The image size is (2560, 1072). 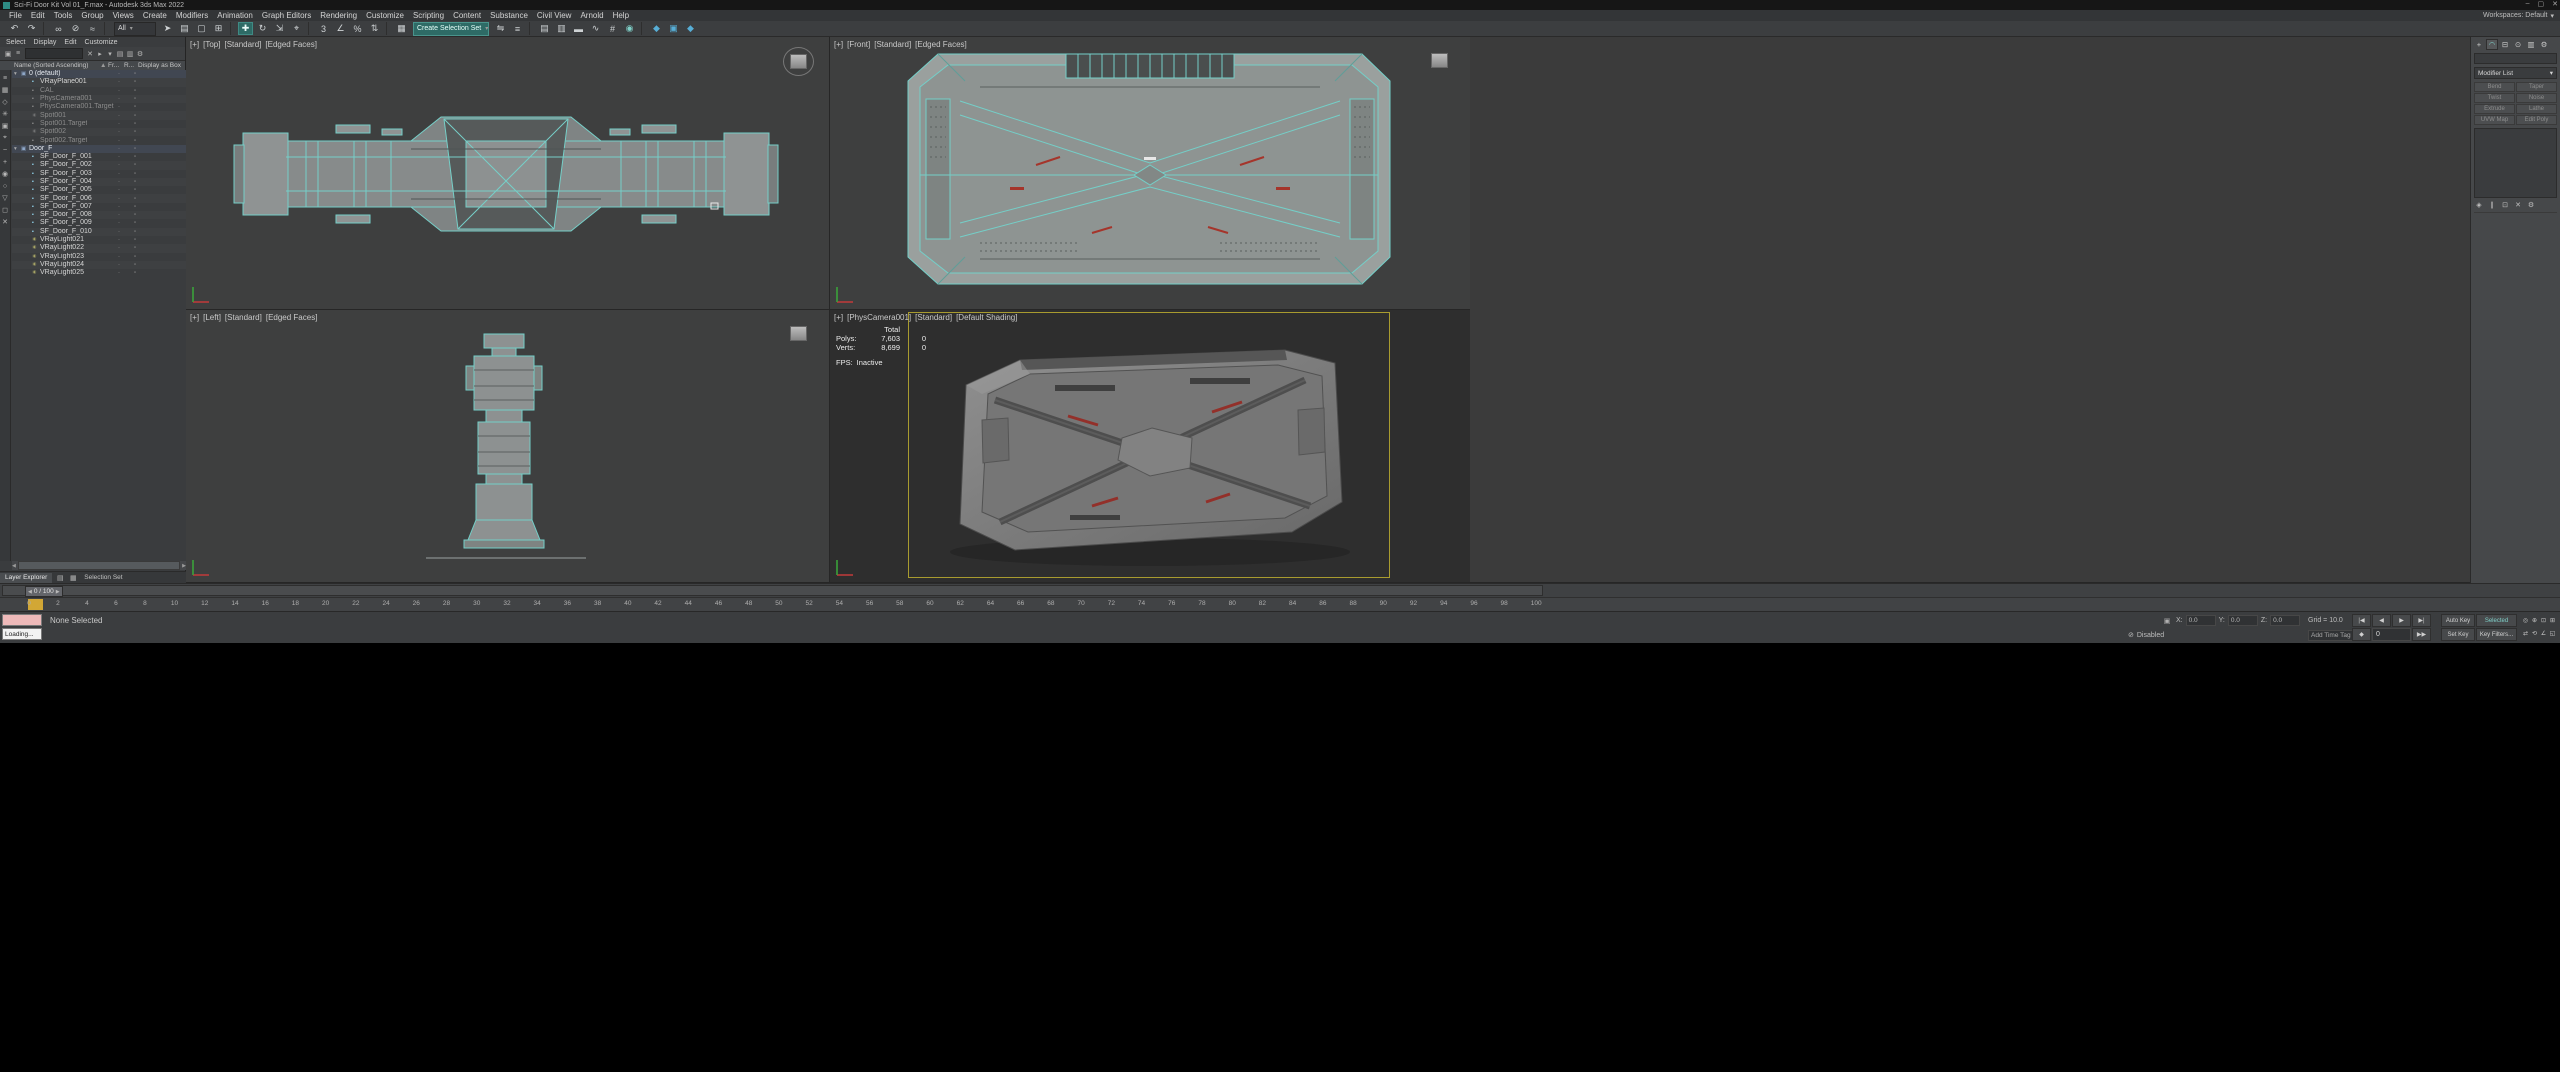 What do you see at coordinates (5, 78) in the screenshot?
I see `display-all-icon: ≡` at bounding box center [5, 78].